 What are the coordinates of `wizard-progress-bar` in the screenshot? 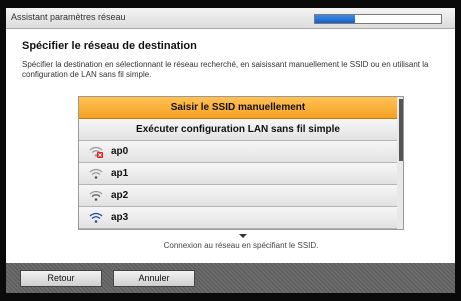 It's located at (378, 19).